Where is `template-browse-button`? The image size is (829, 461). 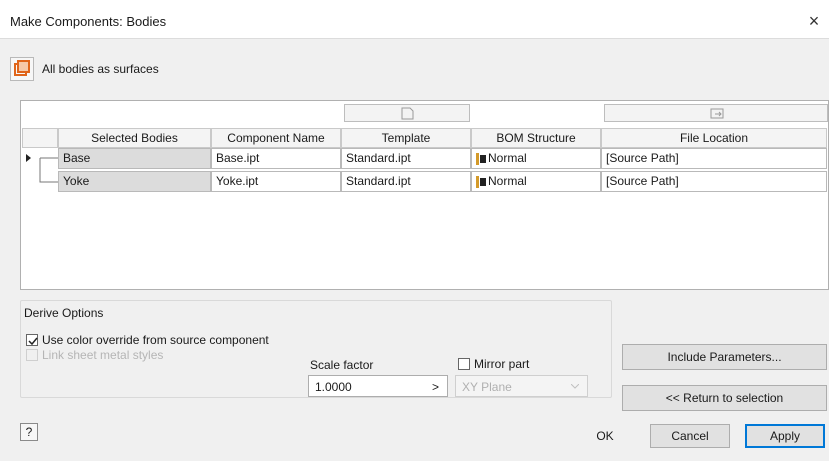
template-browse-button is located at coordinates (407, 113).